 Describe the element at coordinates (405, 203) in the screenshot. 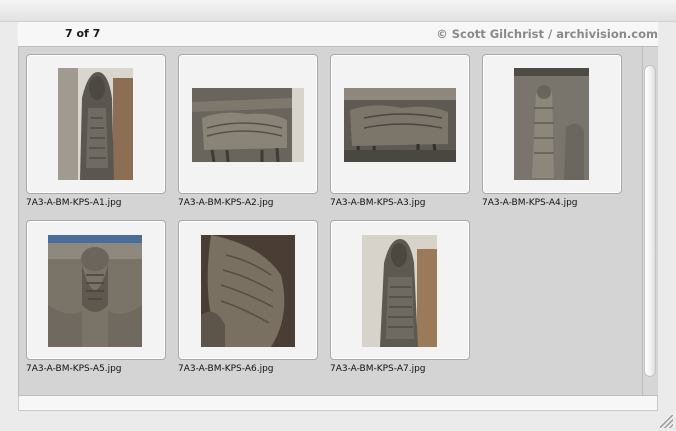

I see `thumbnail-filename: 7A3-A-BM-KPS-A3.jpg` at that location.